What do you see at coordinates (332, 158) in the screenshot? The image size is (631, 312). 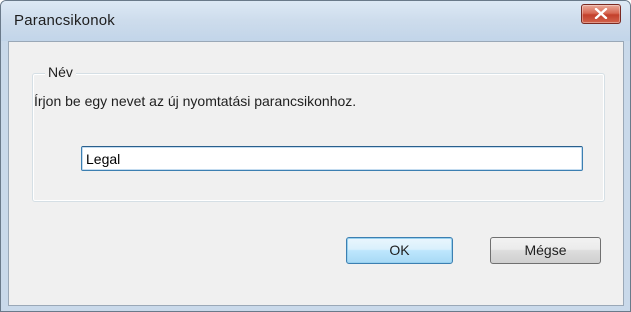 I see `shortcut-name-input` at bounding box center [332, 158].